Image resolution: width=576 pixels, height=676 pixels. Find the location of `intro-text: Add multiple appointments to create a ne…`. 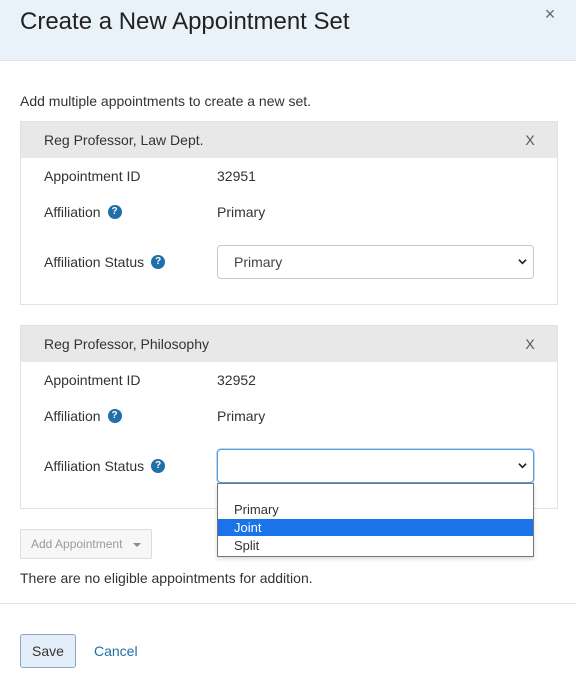

intro-text: Add multiple appointments to create a ne… is located at coordinates (166, 101).